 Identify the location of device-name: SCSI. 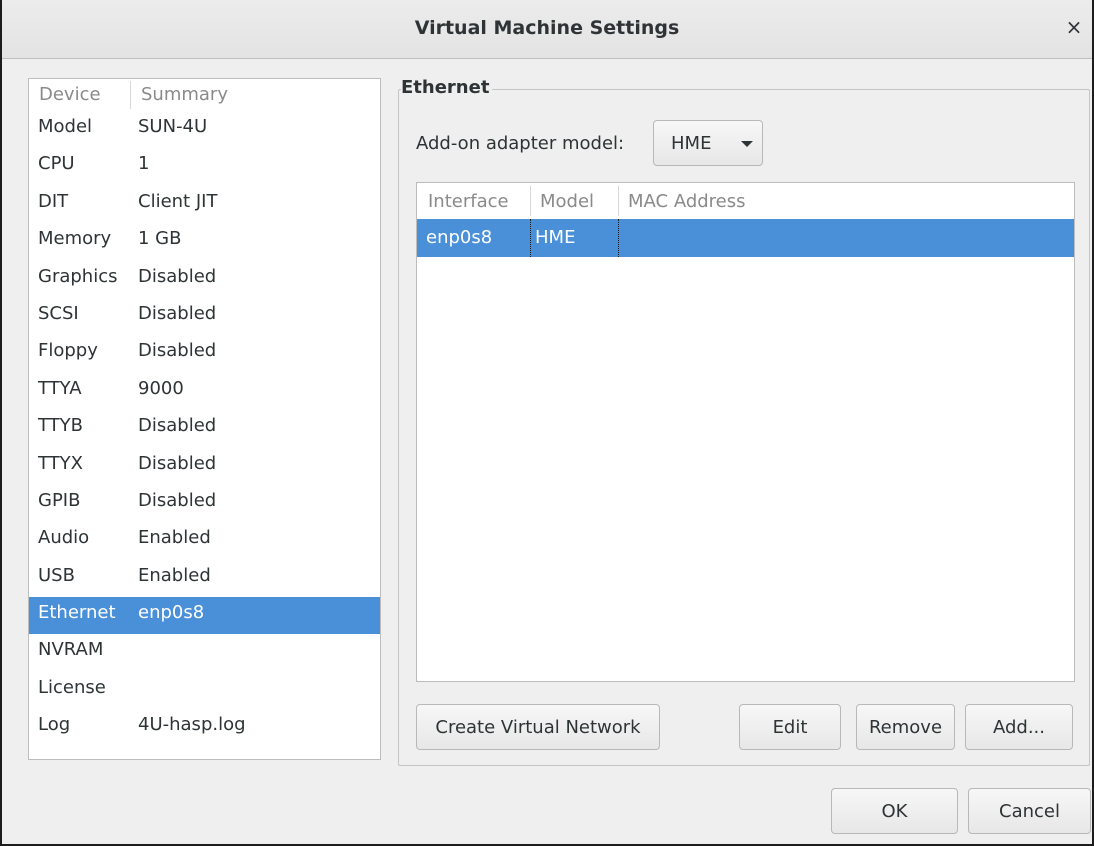
(58, 313).